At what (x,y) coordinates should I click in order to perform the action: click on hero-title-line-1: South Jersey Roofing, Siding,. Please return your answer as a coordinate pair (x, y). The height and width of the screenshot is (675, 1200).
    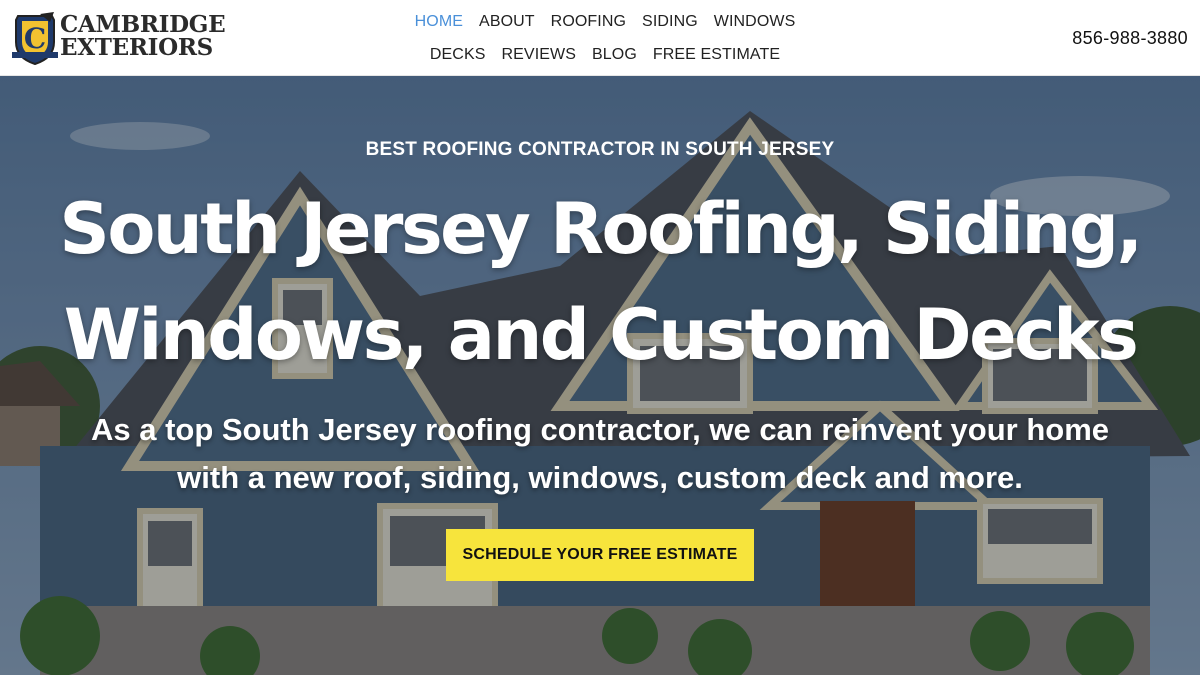
    Looking at the image, I should click on (601, 229).